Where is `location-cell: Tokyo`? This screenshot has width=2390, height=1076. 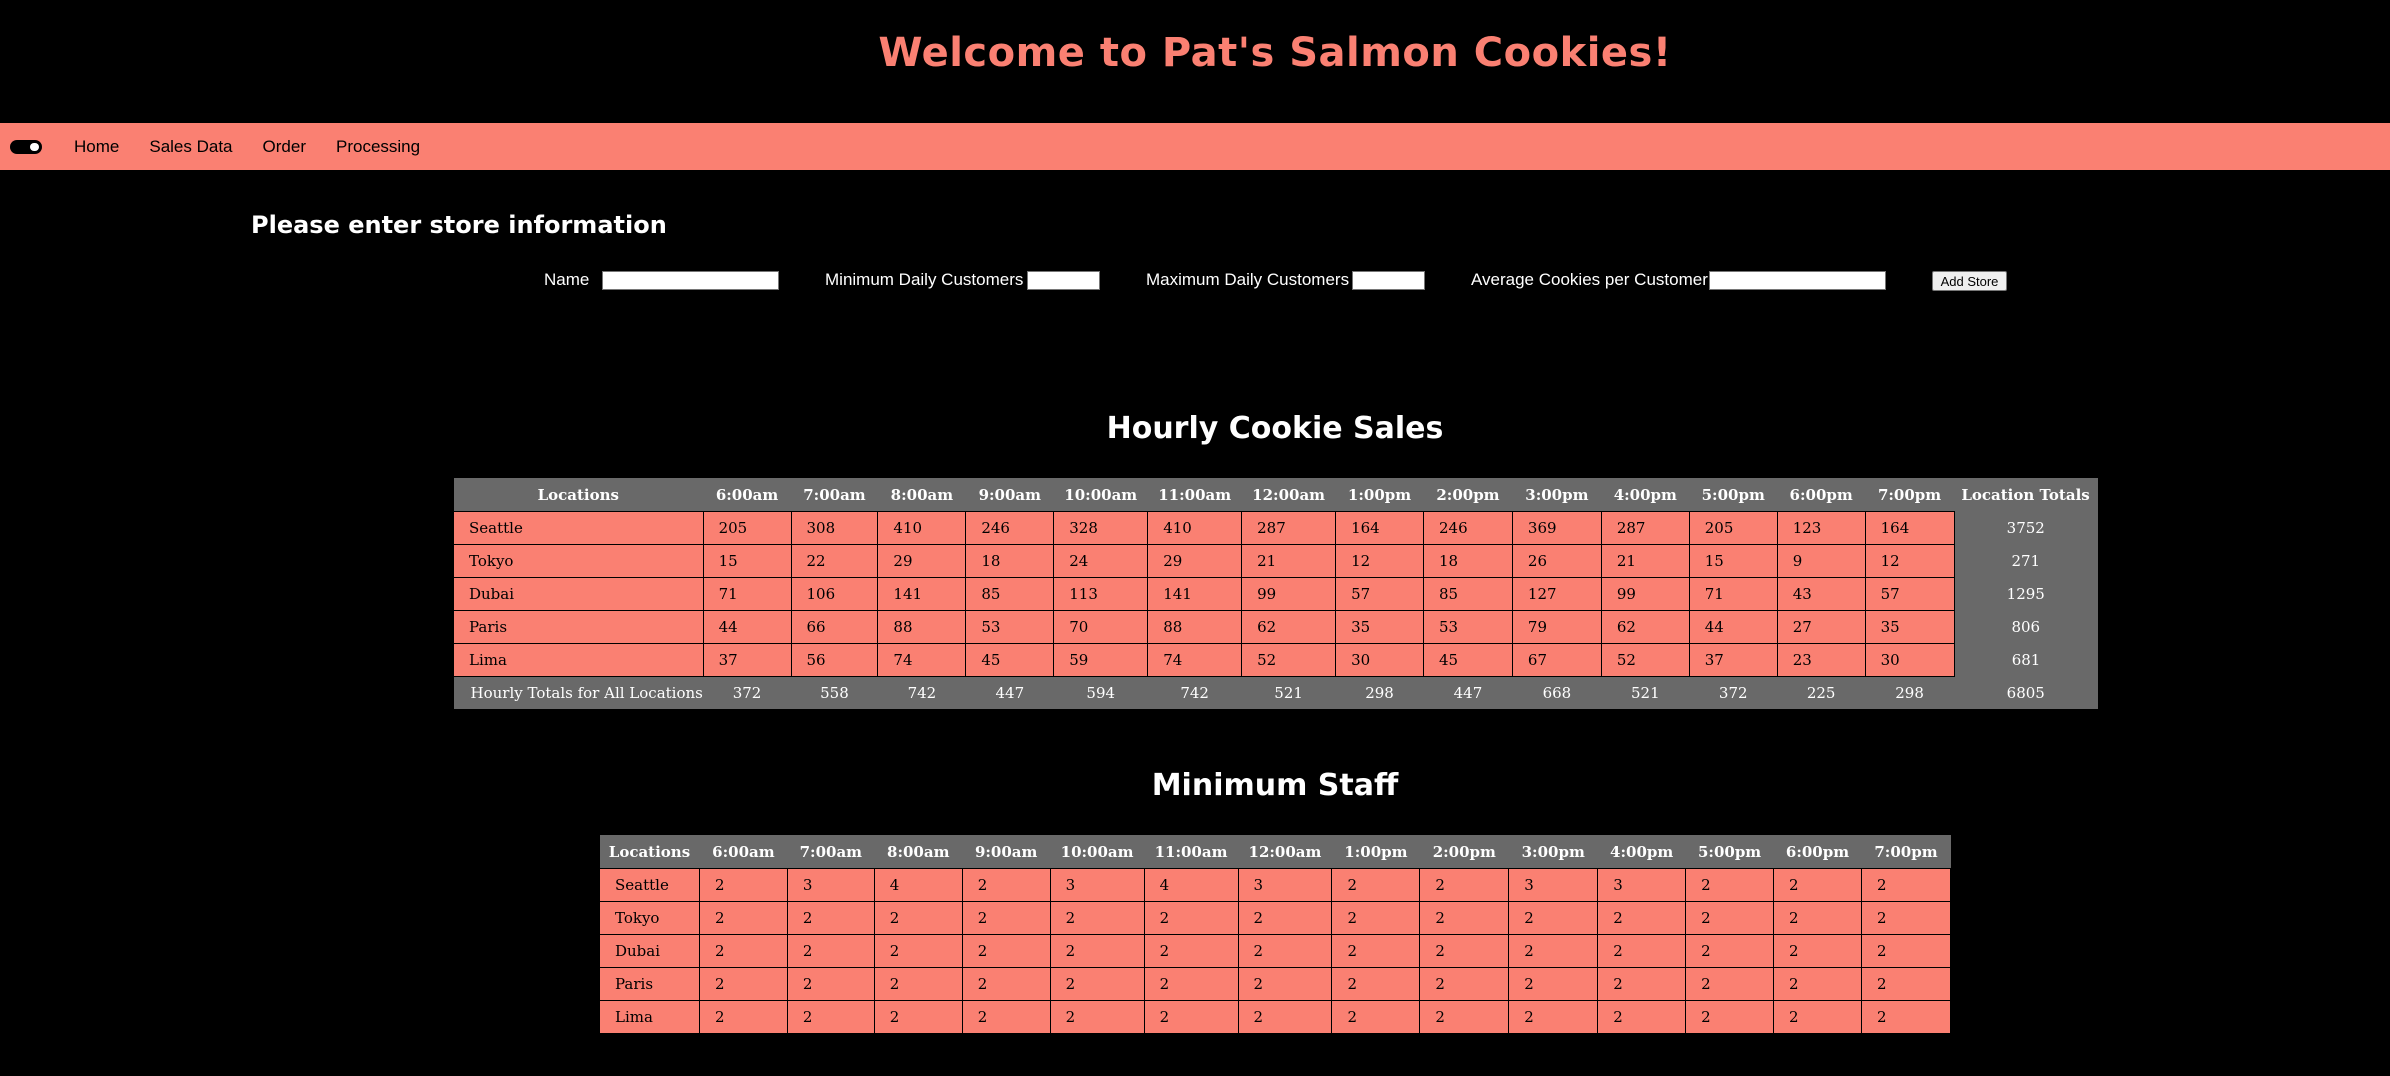 location-cell: Tokyo is located at coordinates (578, 561).